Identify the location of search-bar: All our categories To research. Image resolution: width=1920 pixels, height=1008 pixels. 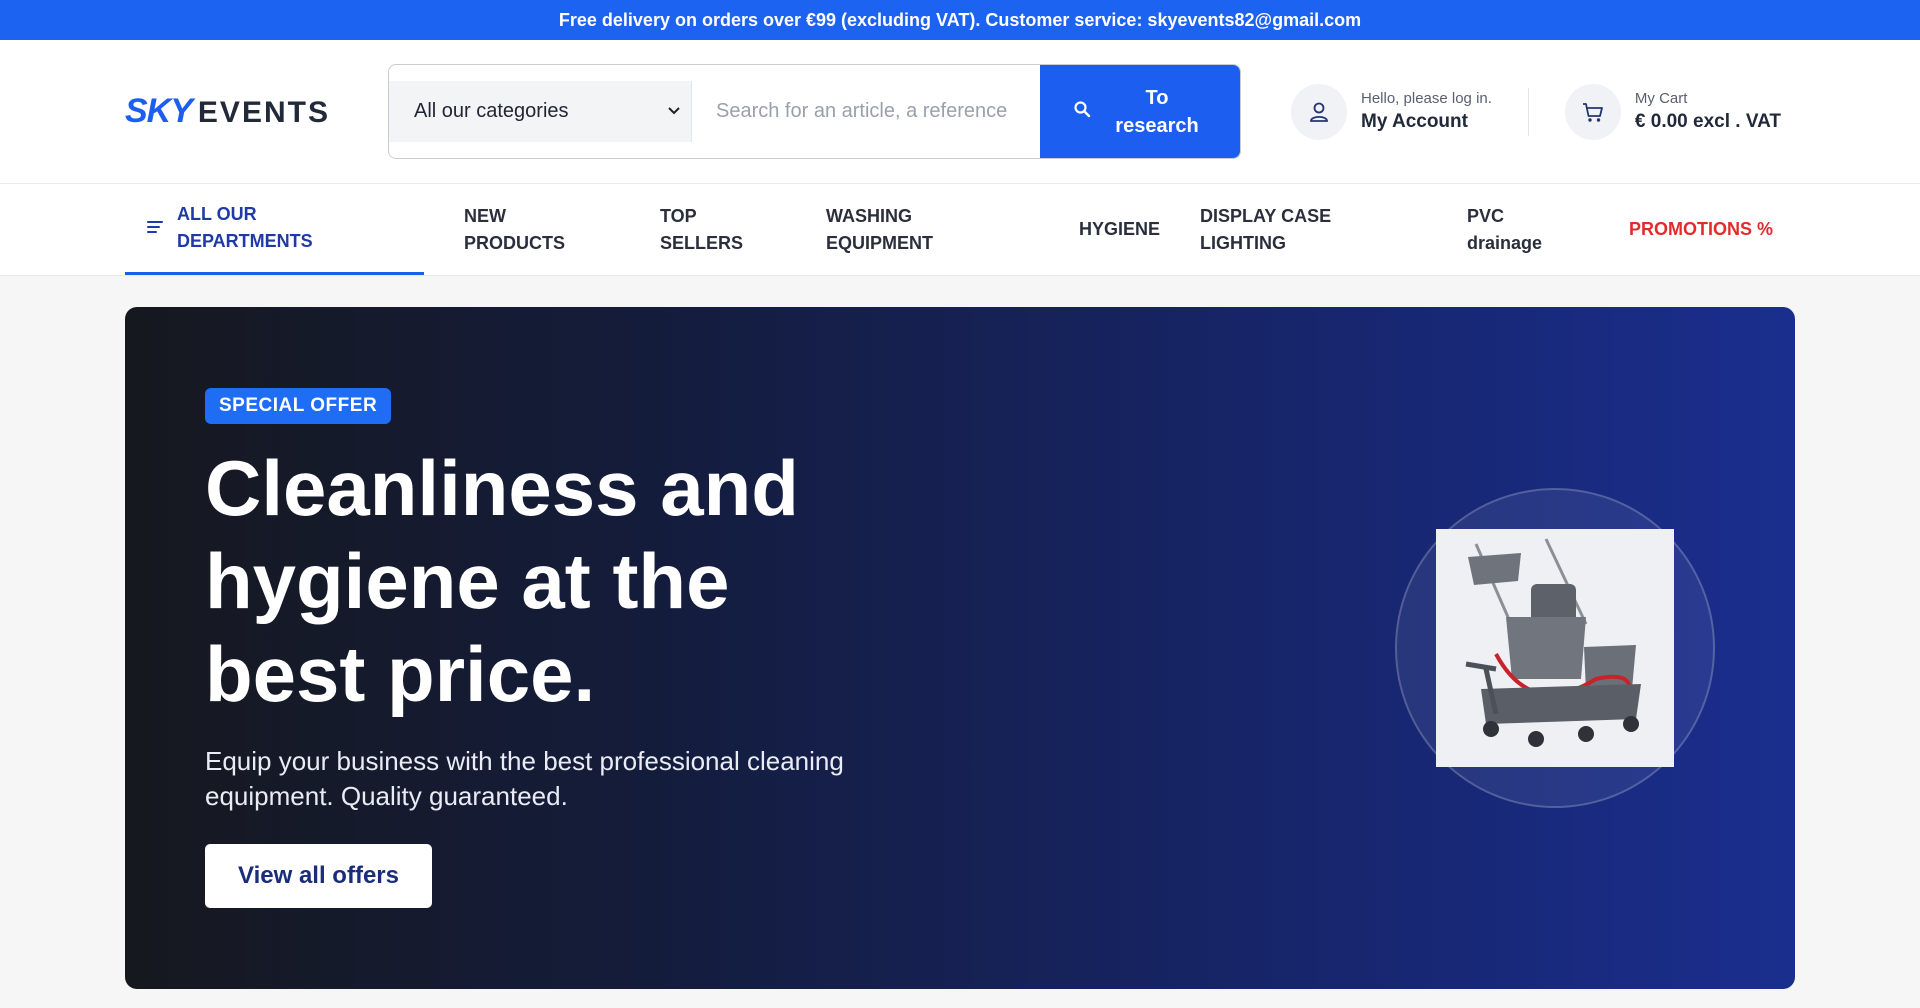
(814, 111).